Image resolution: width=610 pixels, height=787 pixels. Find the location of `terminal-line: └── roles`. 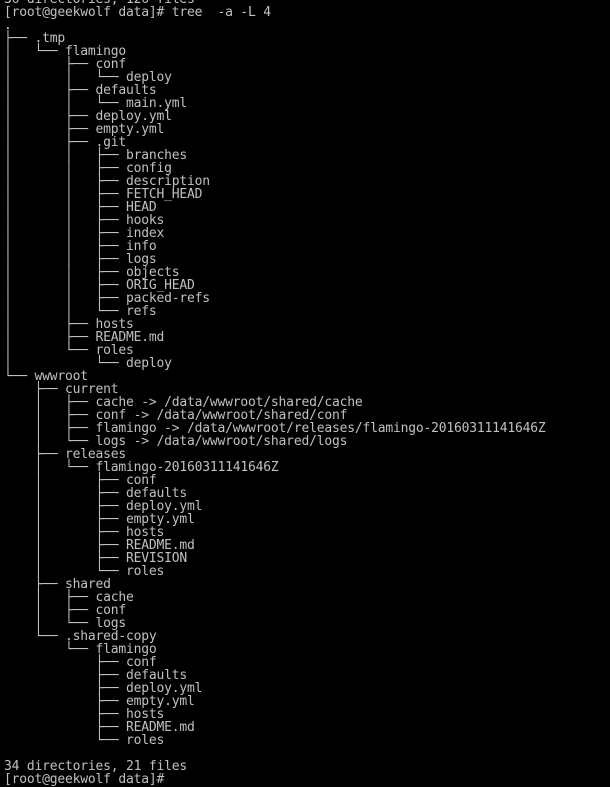

terminal-line: └── roles is located at coordinates (84, 740).